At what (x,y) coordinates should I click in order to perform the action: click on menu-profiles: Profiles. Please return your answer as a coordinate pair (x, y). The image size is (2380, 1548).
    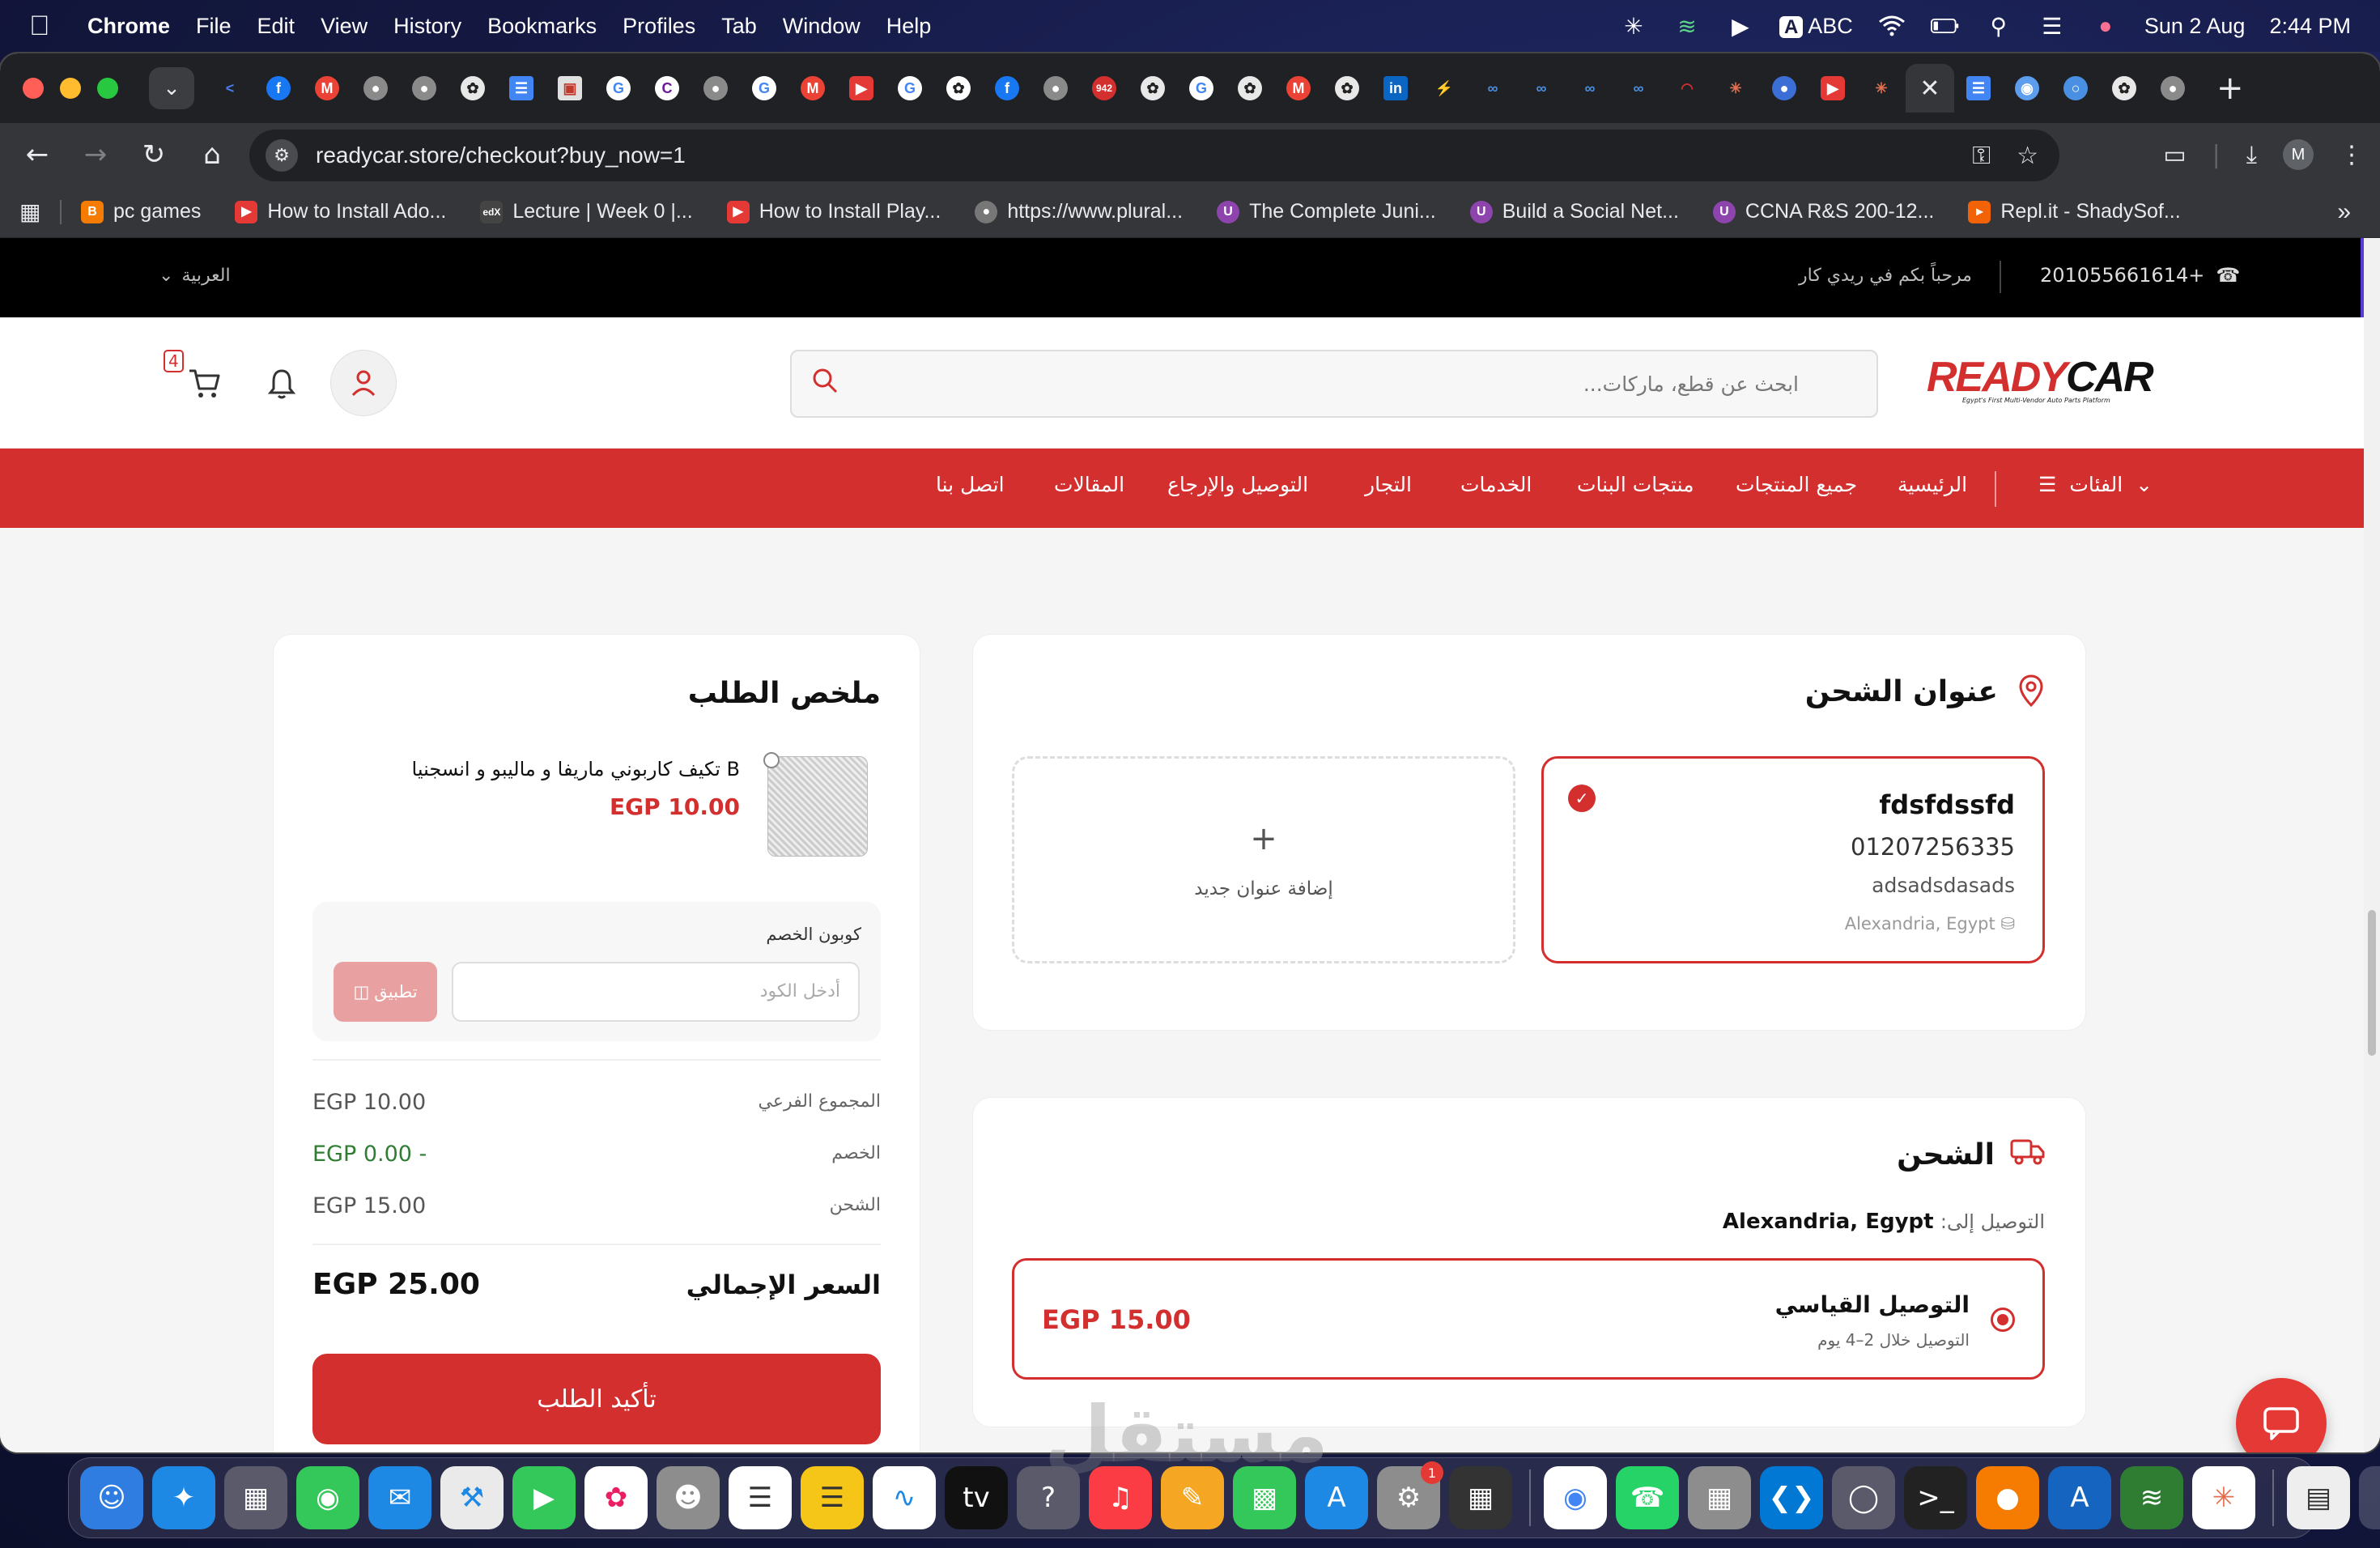
    Looking at the image, I should click on (659, 27).